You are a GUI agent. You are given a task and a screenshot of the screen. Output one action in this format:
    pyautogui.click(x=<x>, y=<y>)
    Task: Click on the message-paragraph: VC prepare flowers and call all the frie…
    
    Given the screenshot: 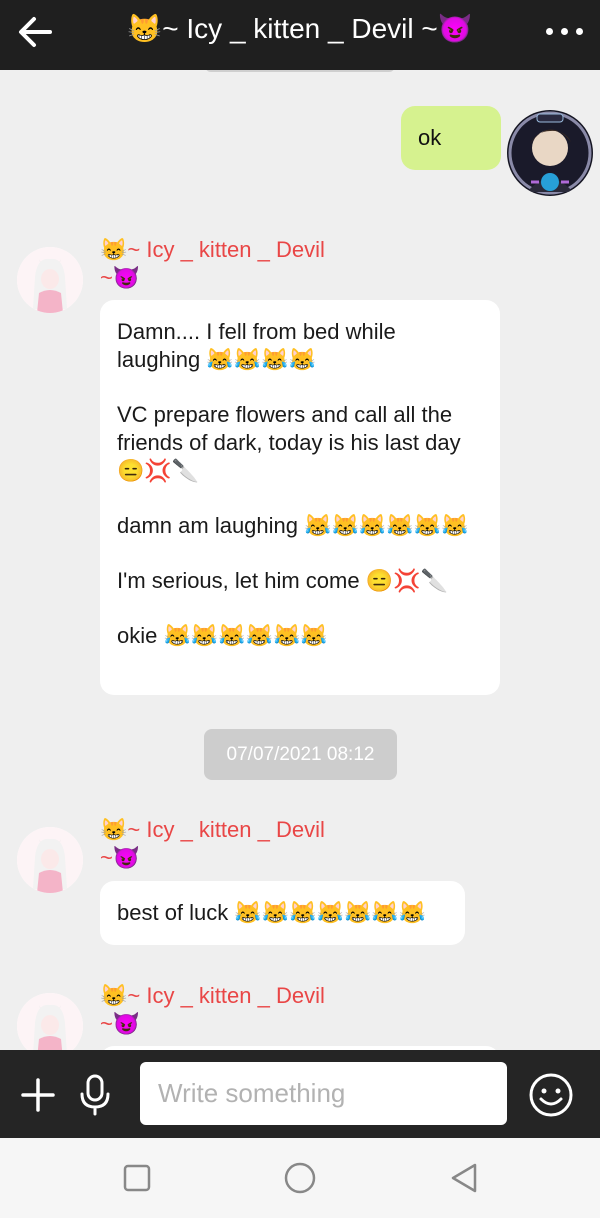 What is the action you would take?
    pyautogui.click(x=289, y=442)
    